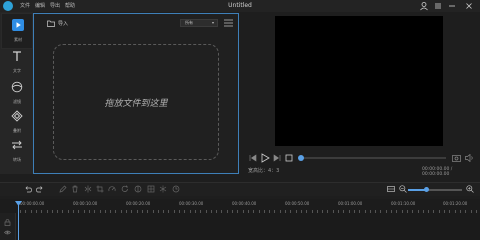 This screenshot has height=240, width=480. I want to click on text-icon, so click(17, 56).